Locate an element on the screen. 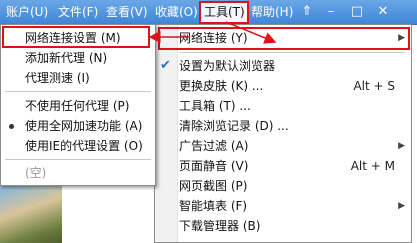 This screenshot has width=417, height=243. menu-item-label: 使用IE的代理设置 (O) is located at coordinates (84, 146).